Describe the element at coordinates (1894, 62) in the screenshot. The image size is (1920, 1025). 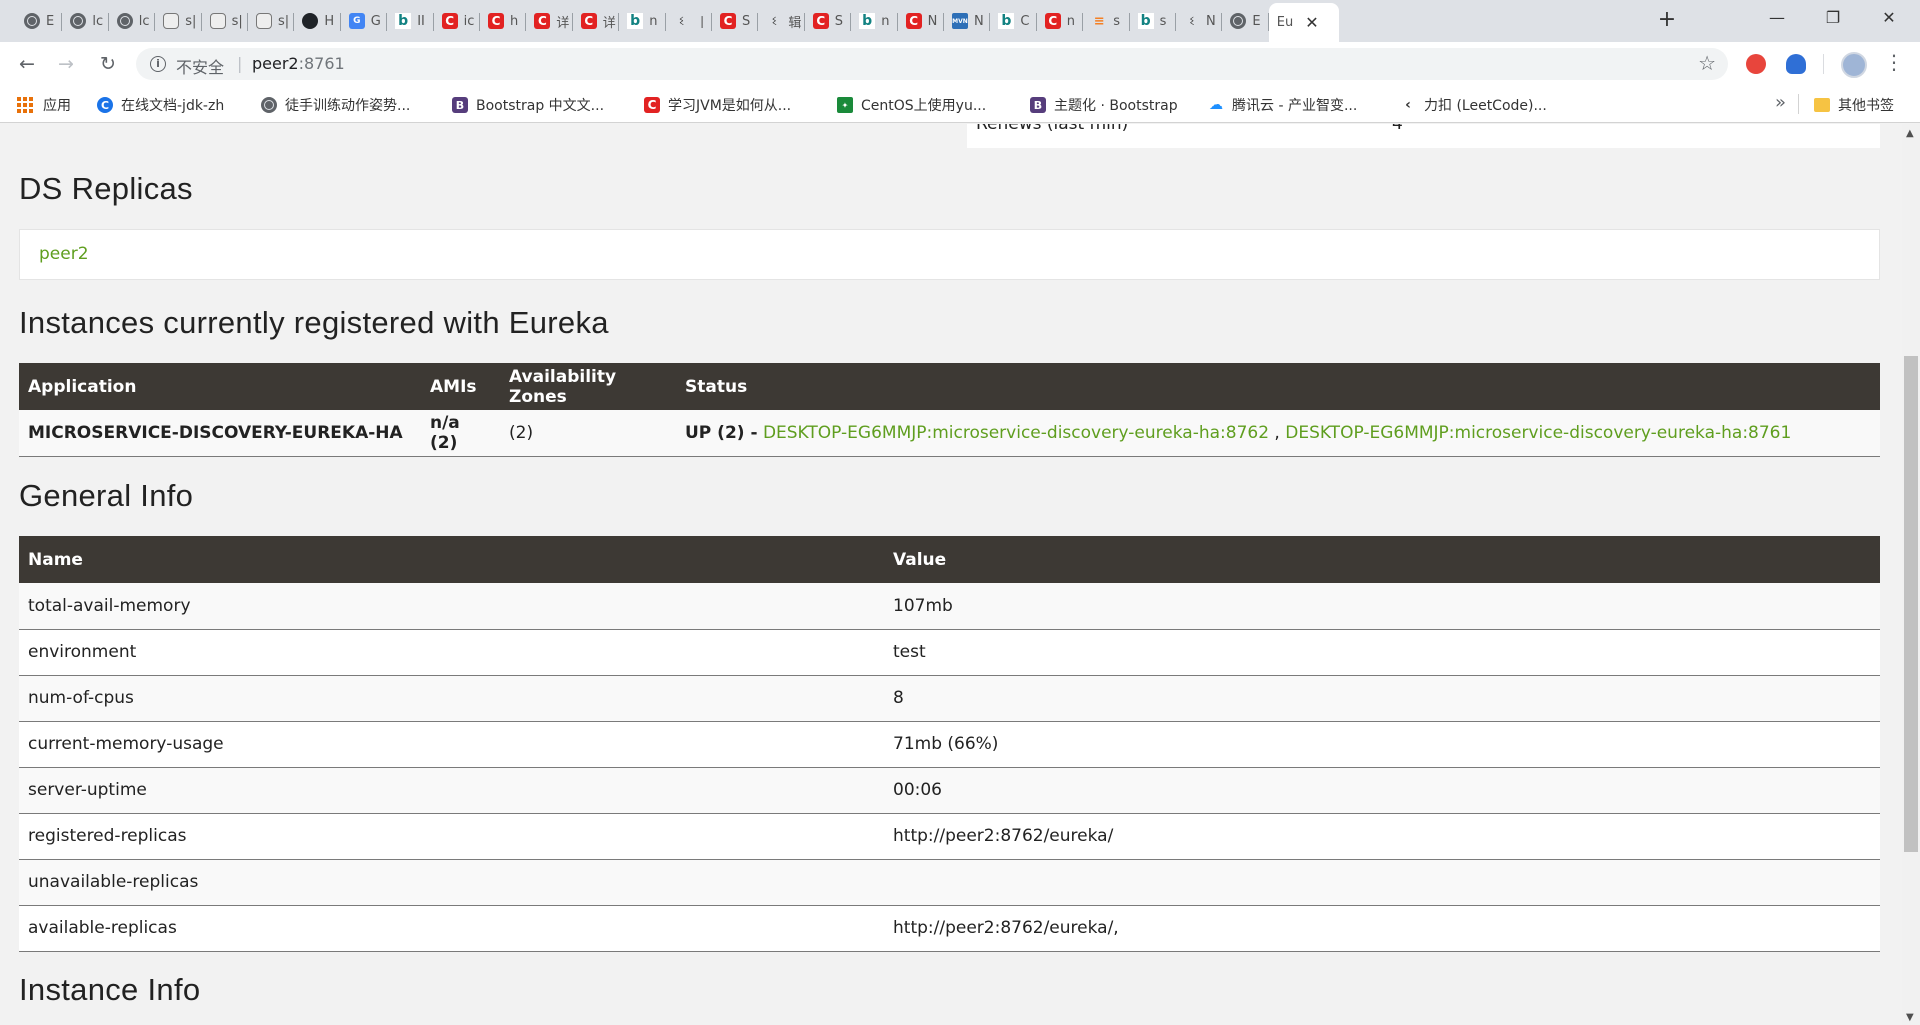
I see `browser-menu-icon: ⋮` at that location.